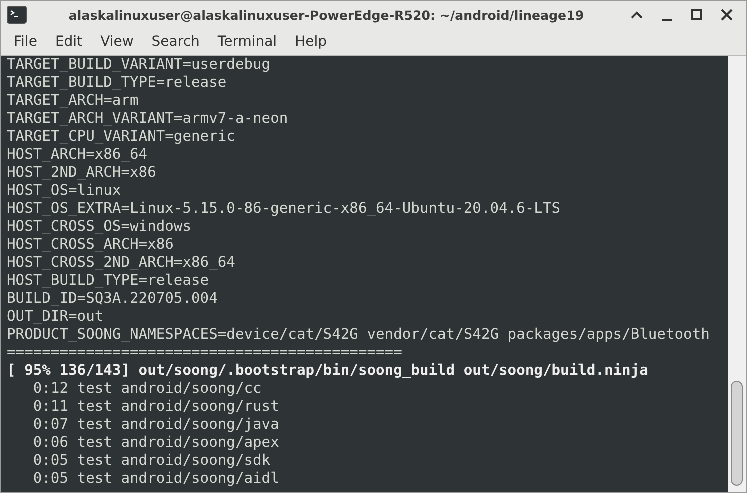  What do you see at coordinates (727, 15) in the screenshot?
I see `close-icon` at bounding box center [727, 15].